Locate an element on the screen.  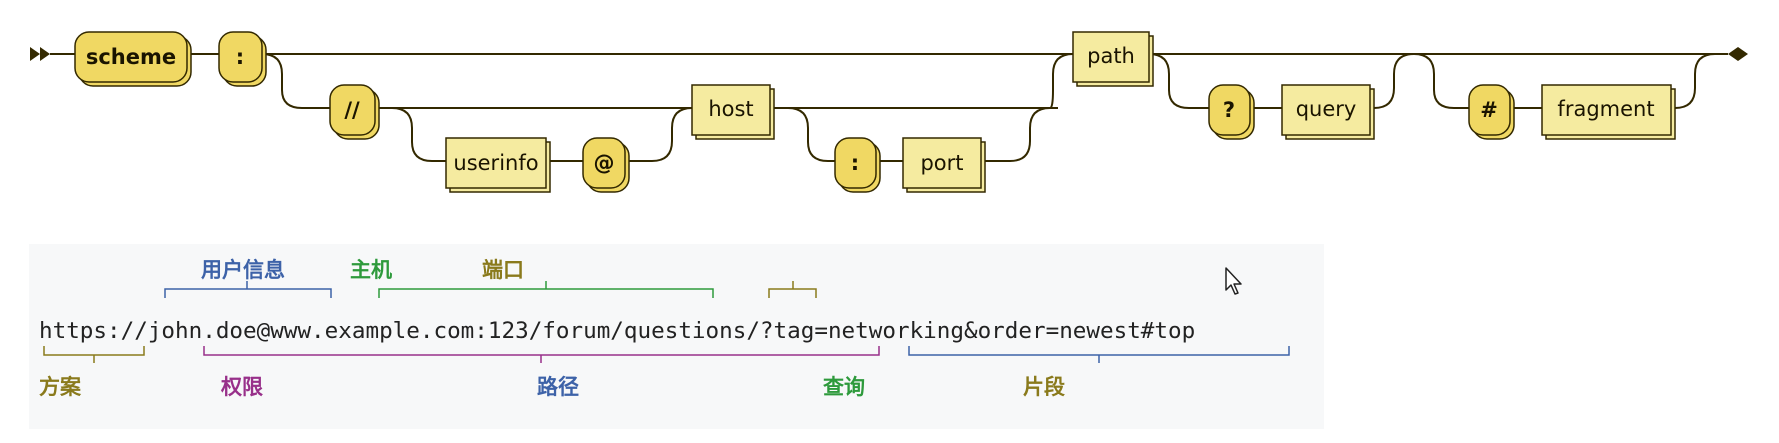
label-authority: 权限 is located at coordinates (241, 387).